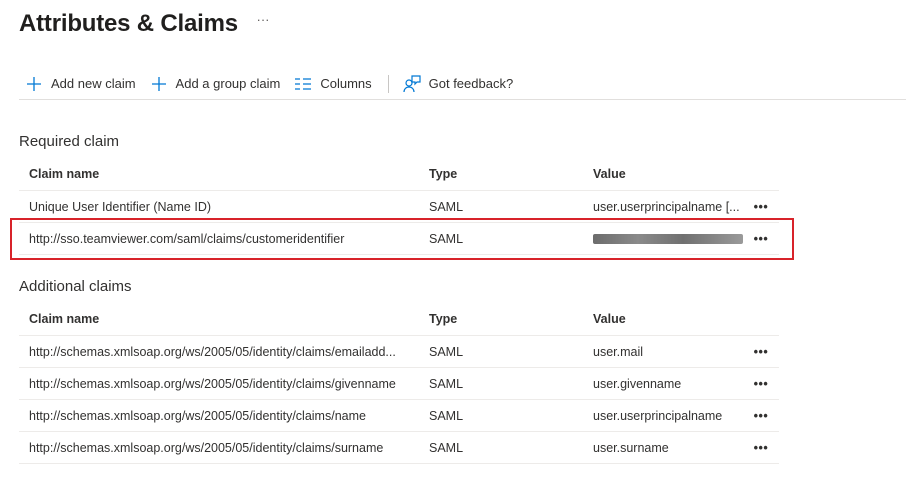  I want to click on page-title-row: Attributes & Claims, so click(128, 24).